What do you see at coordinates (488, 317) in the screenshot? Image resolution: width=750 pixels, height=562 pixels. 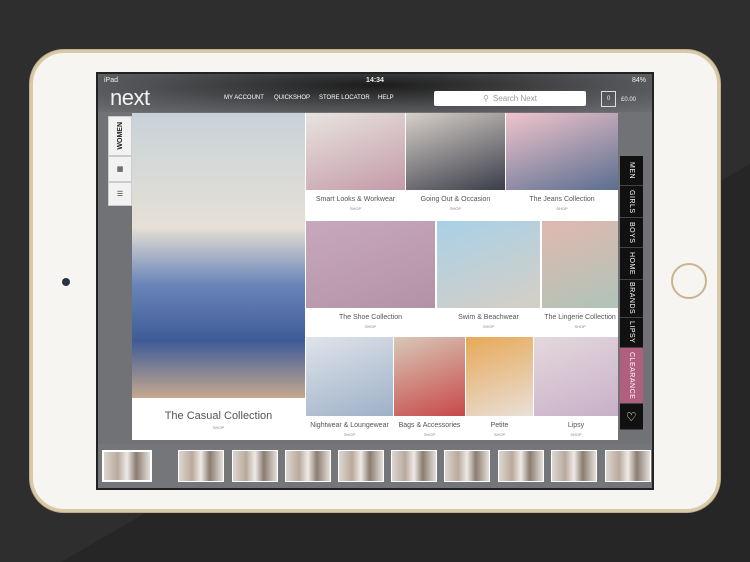 I see `category-label: Swim & Beachwear` at bounding box center [488, 317].